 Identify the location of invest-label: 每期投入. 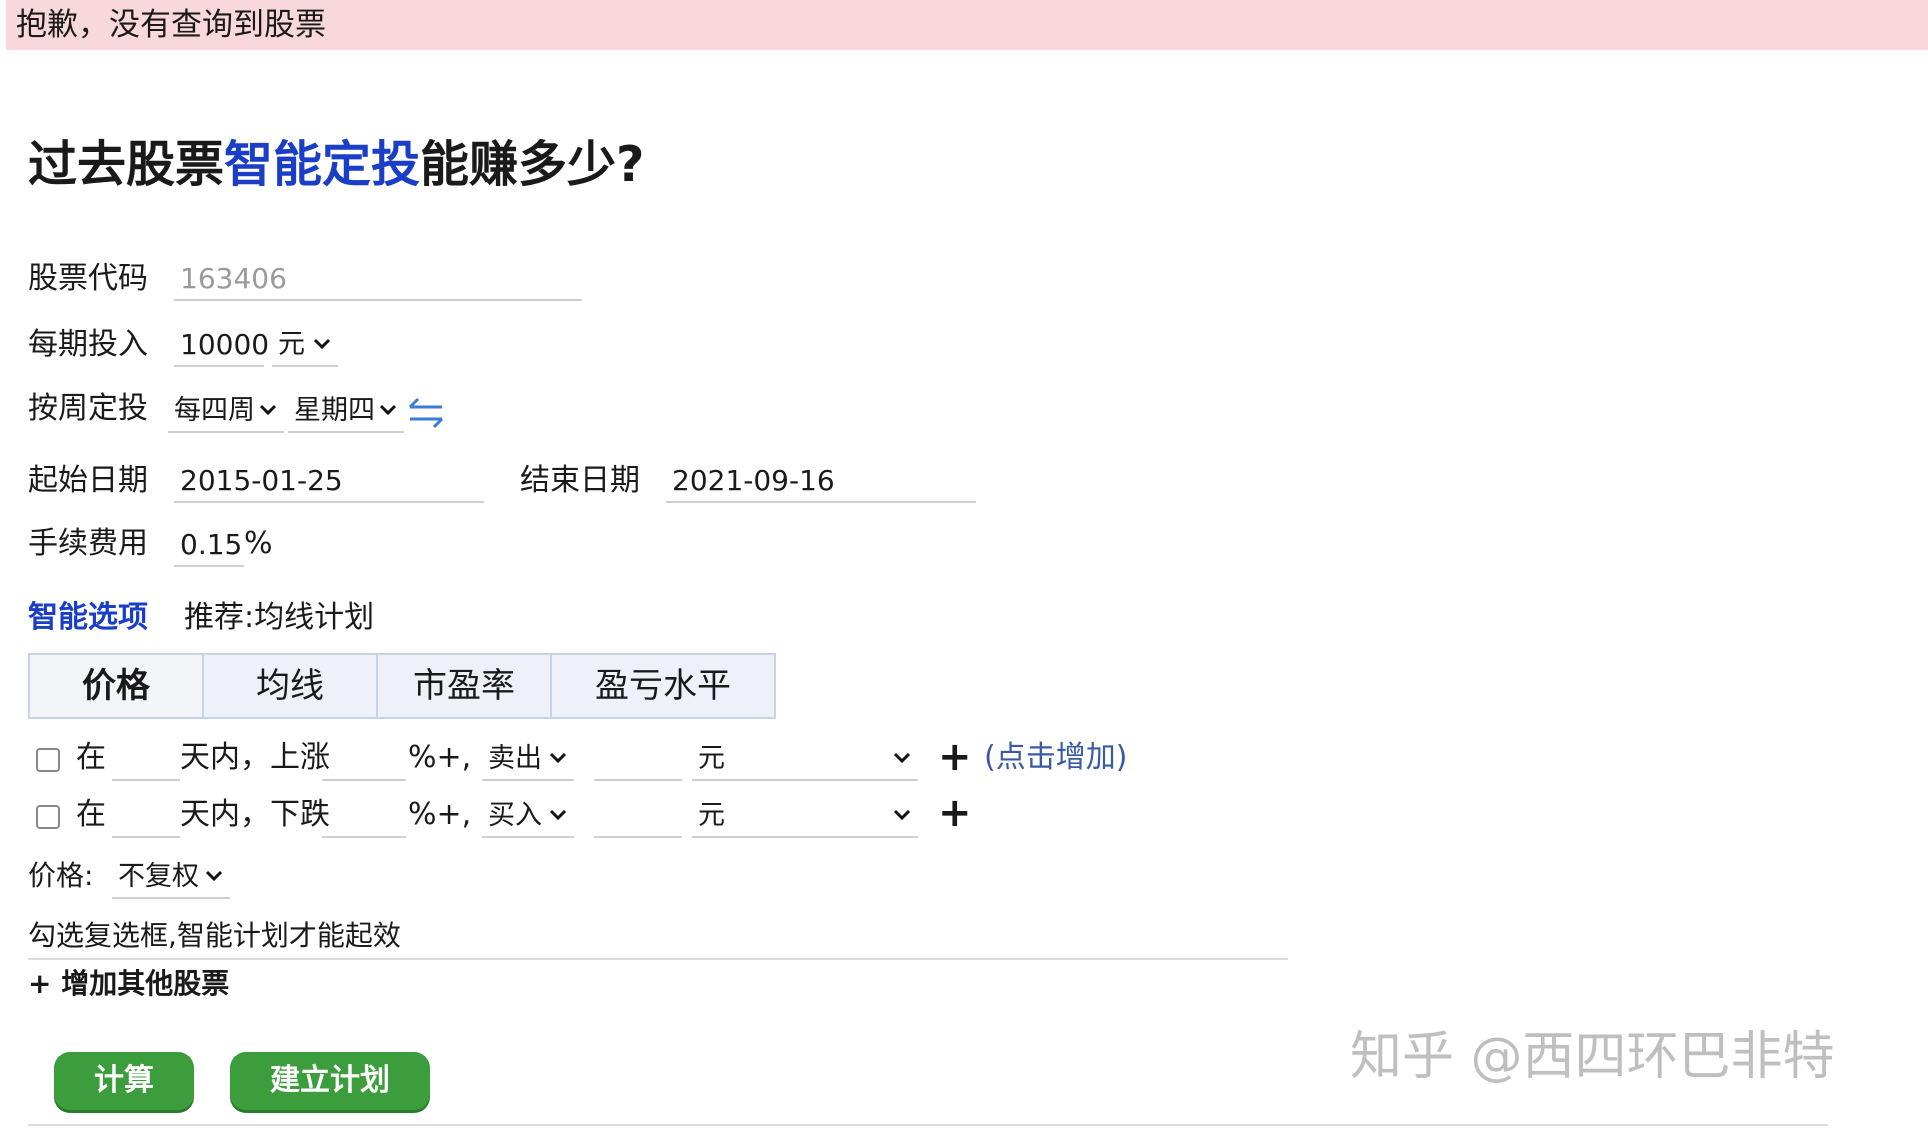
(88, 344).